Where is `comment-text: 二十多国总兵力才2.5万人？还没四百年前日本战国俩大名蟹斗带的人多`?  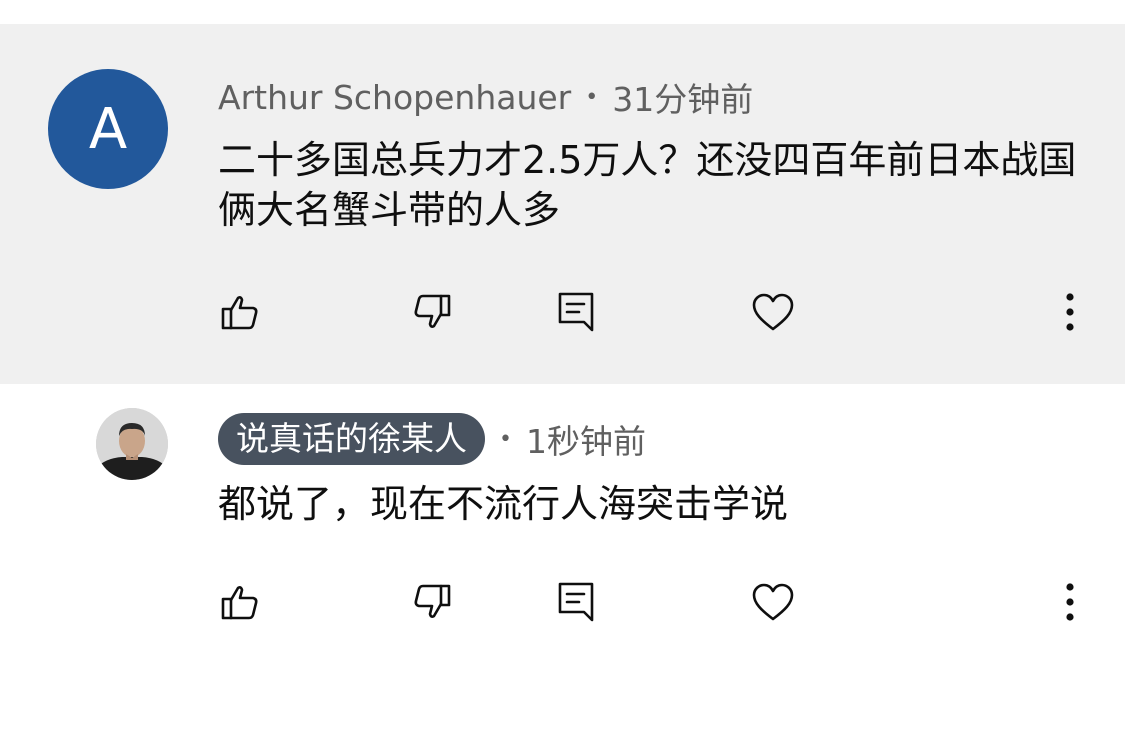
comment-text: 二十多国总兵力才2.5万人？还没四百年前日本战国俩大名蟹斗带的人多 is located at coordinates (647, 185).